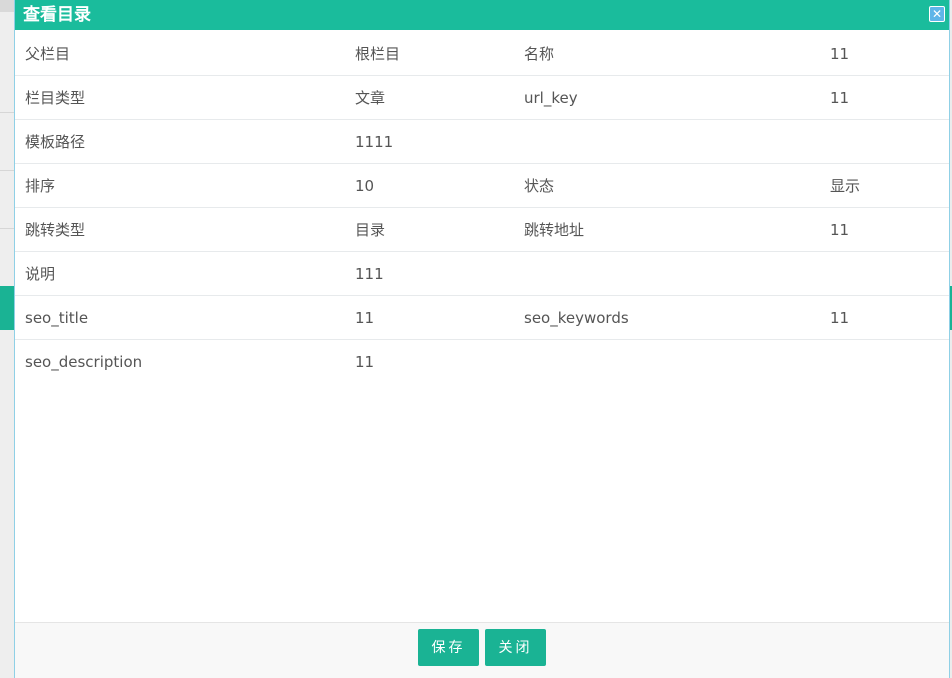 This screenshot has width=952, height=678. Describe the element at coordinates (429, 273) in the screenshot. I see `field-value: 111` at that location.